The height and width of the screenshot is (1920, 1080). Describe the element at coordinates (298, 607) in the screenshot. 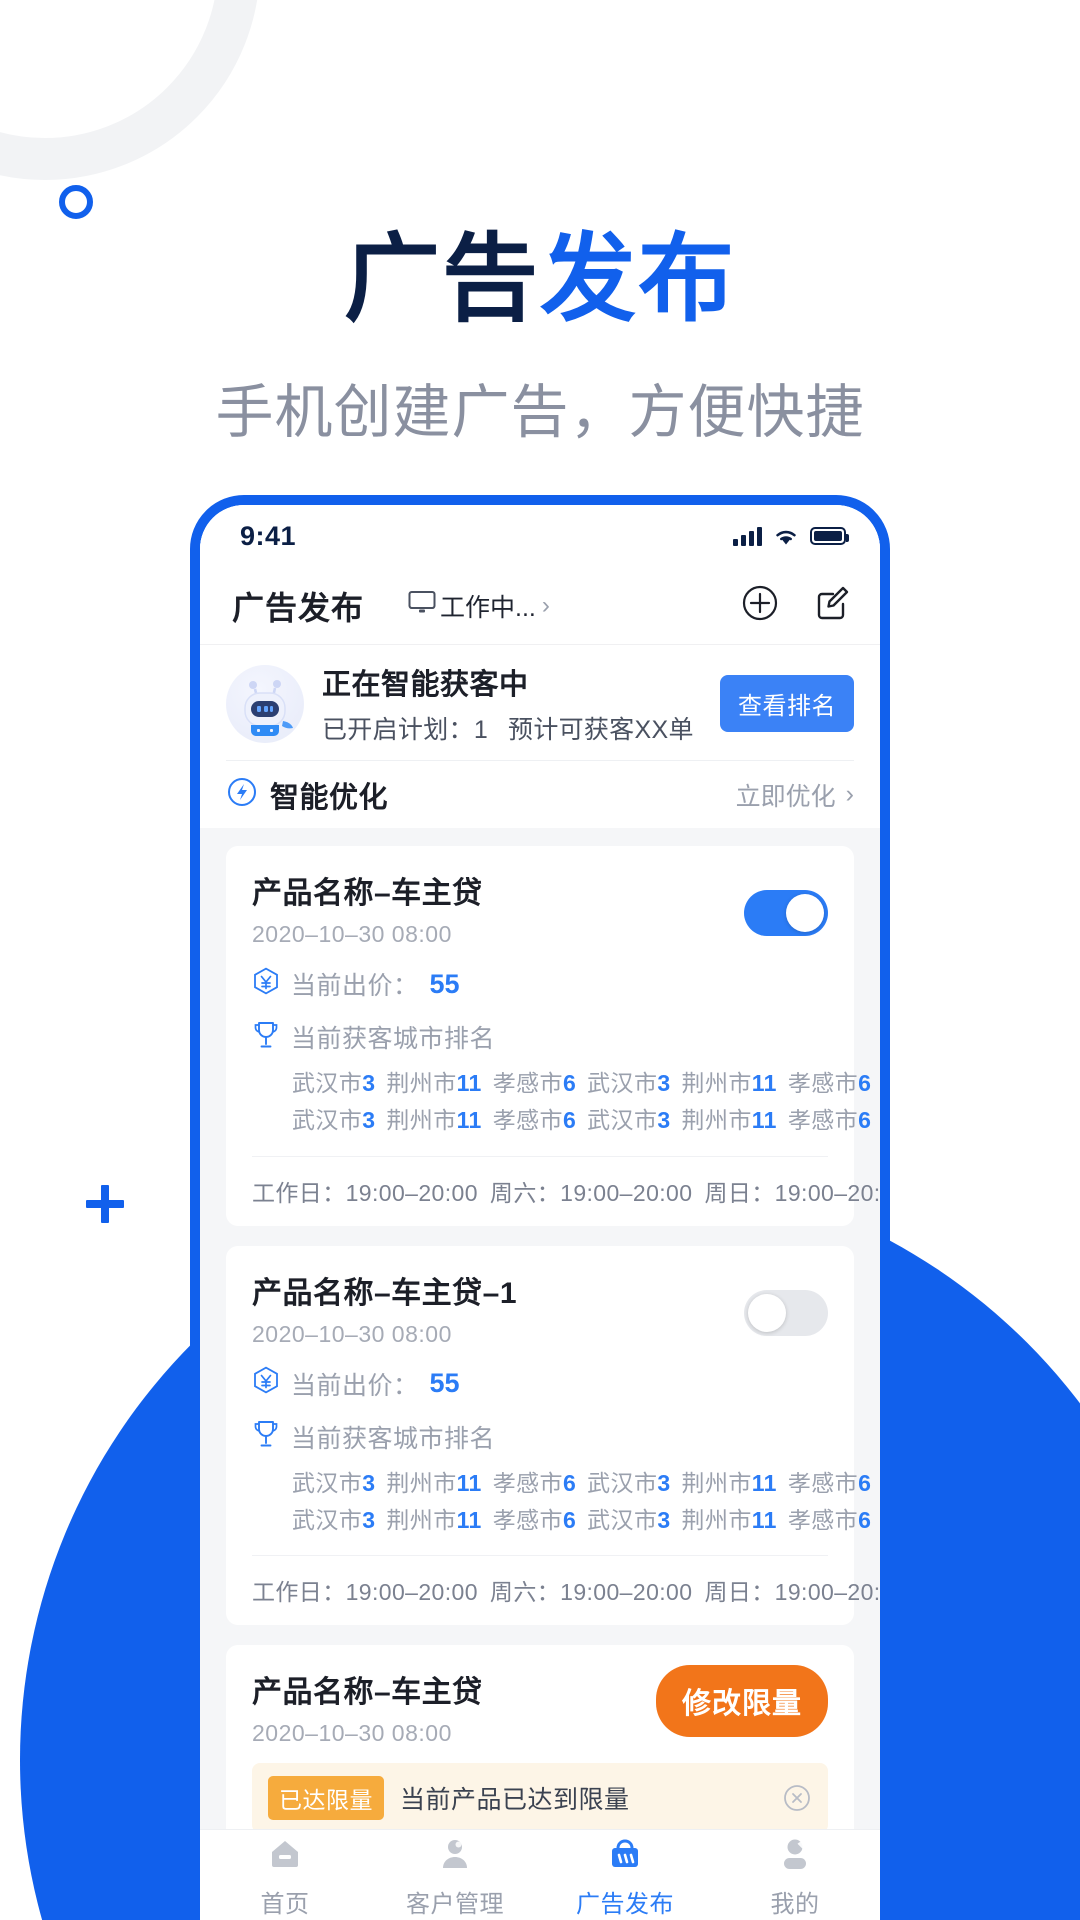

I see `page-title: 广告发布` at that location.